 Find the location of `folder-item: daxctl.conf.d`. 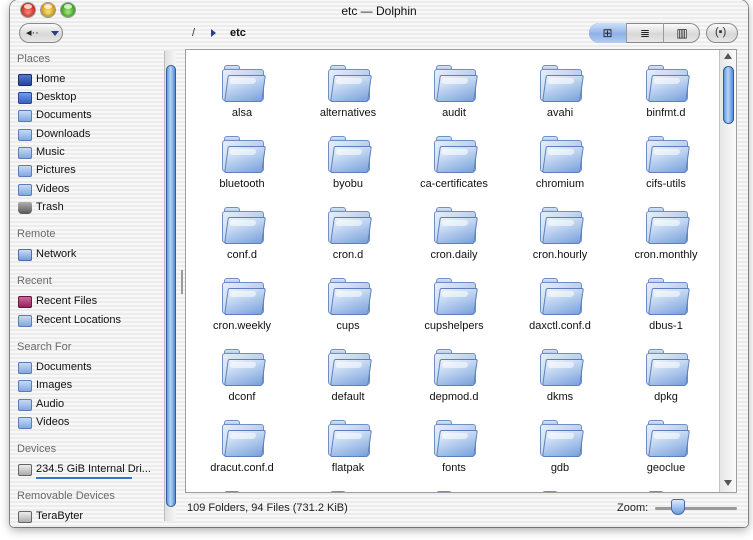

folder-item: daxctl.conf.d is located at coordinates (560, 301).